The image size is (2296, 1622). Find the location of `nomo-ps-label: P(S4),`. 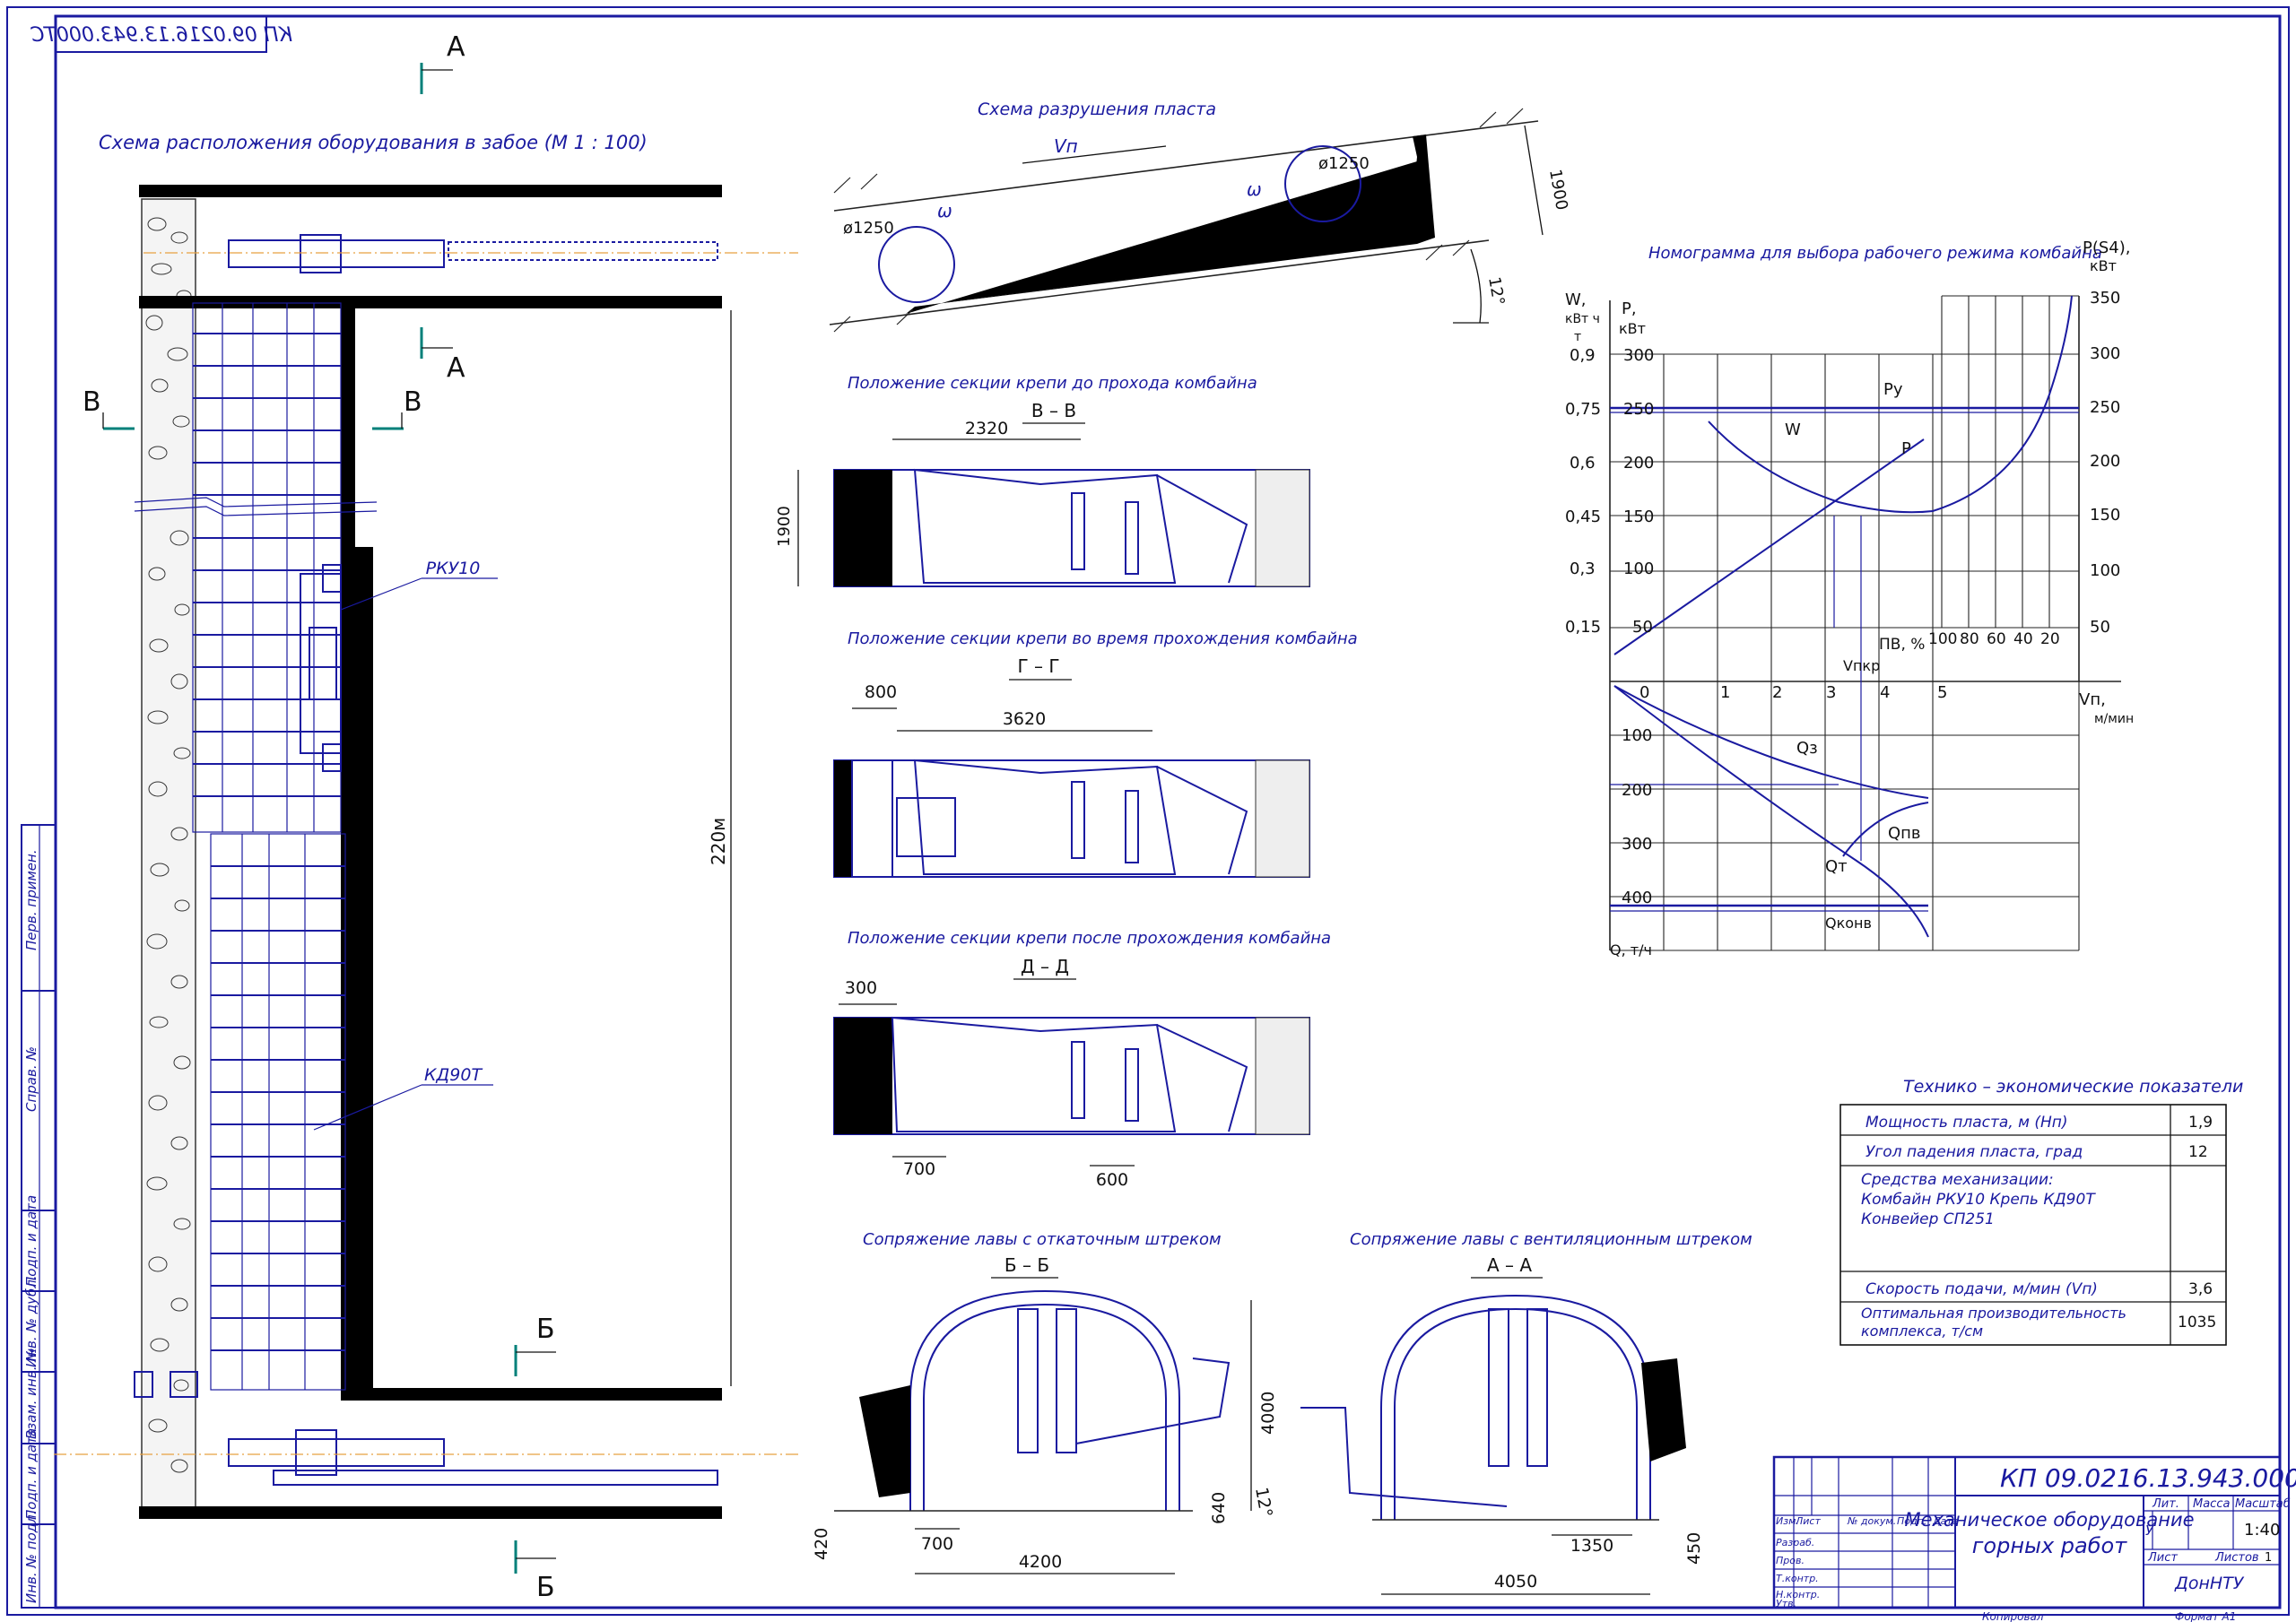

nomo-ps-label: P(S4), is located at coordinates (2107, 248).